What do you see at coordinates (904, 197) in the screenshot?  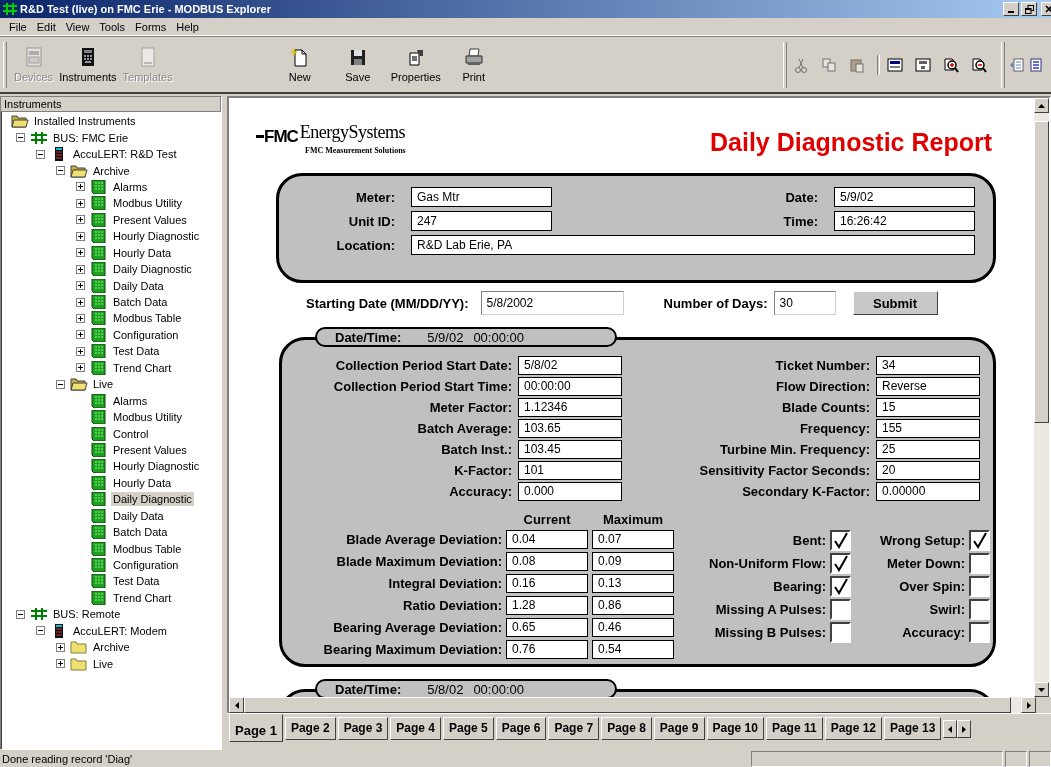 I see `text-field: 5/9/02` at bounding box center [904, 197].